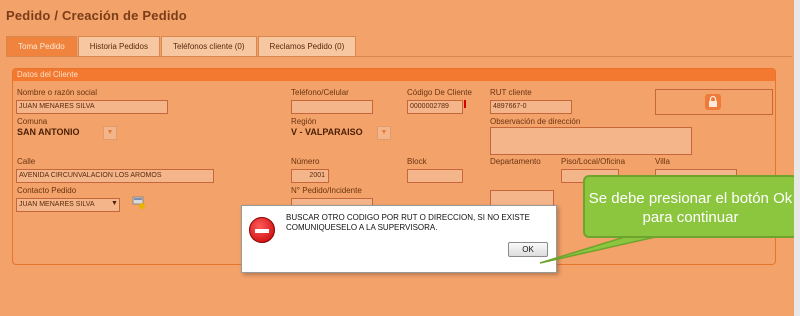 The height and width of the screenshot is (316, 800). Describe the element at coordinates (600, 249) in the screenshot. I see `callout-pointer` at that location.